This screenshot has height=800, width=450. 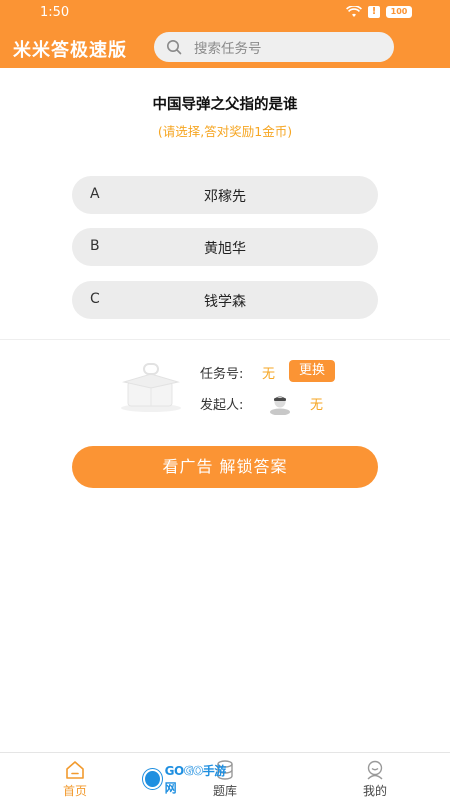 I want to click on nav-home: 首页, so click(x=75, y=776).